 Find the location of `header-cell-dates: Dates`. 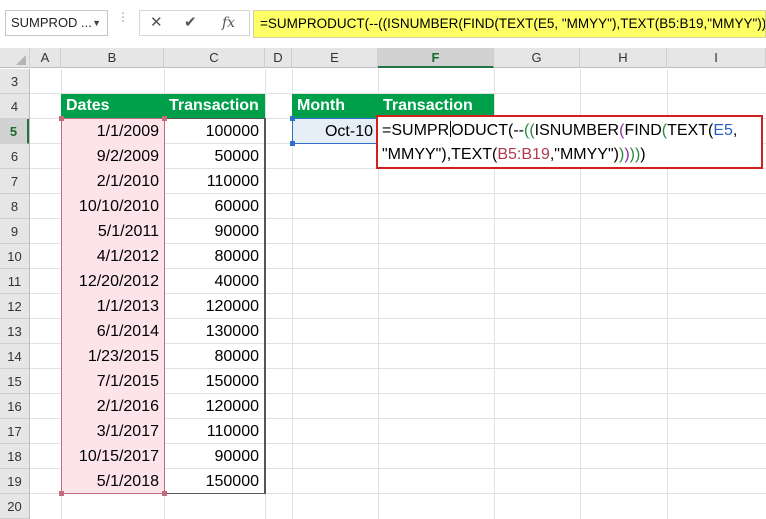

header-cell-dates: Dates is located at coordinates (112, 106).